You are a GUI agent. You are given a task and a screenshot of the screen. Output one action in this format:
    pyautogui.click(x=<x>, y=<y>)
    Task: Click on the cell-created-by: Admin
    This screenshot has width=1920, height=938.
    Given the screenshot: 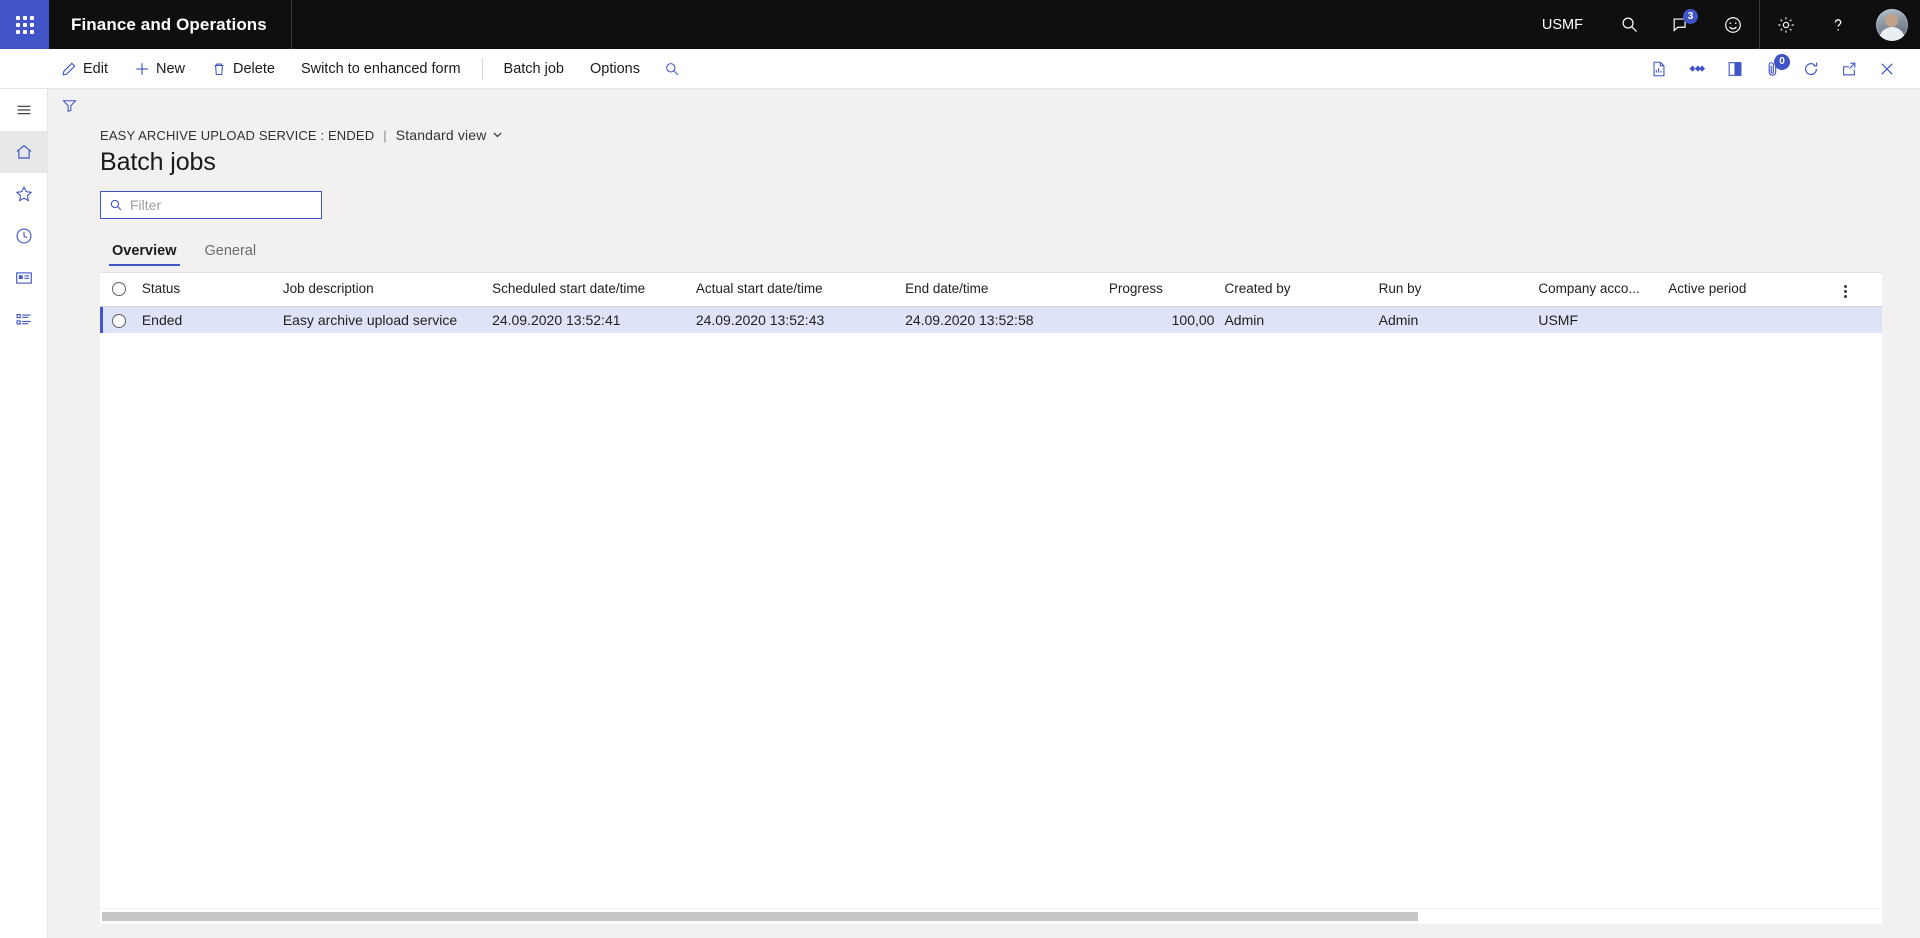 What is the action you would take?
    pyautogui.click(x=1244, y=319)
    